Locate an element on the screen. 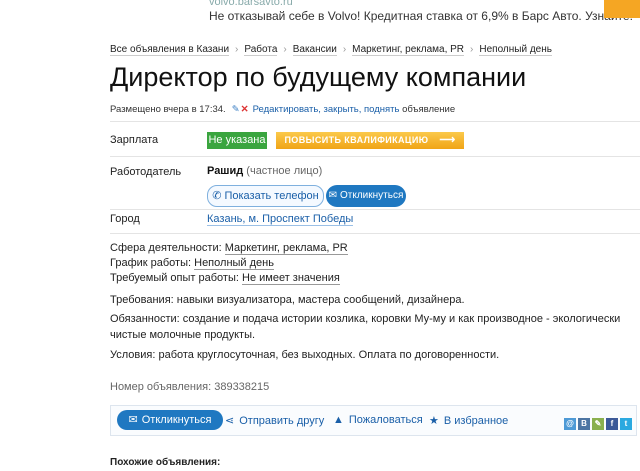 This screenshot has width=640, height=471. experience-label: Требуемый опыт работы: is located at coordinates (174, 278).